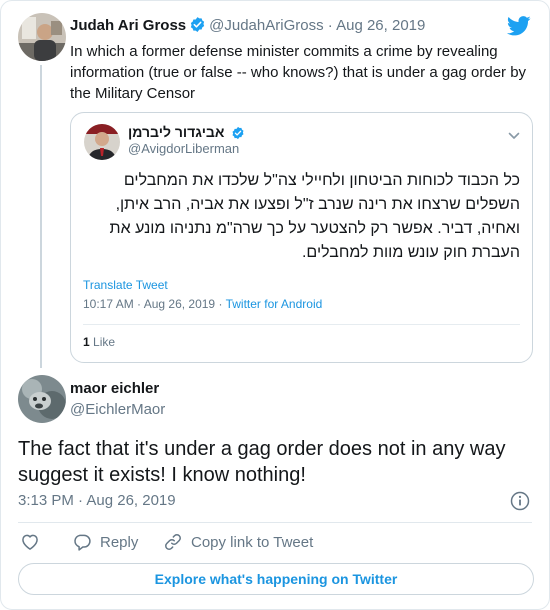  I want to click on quoted-like-count: 1 Like, so click(99, 342).